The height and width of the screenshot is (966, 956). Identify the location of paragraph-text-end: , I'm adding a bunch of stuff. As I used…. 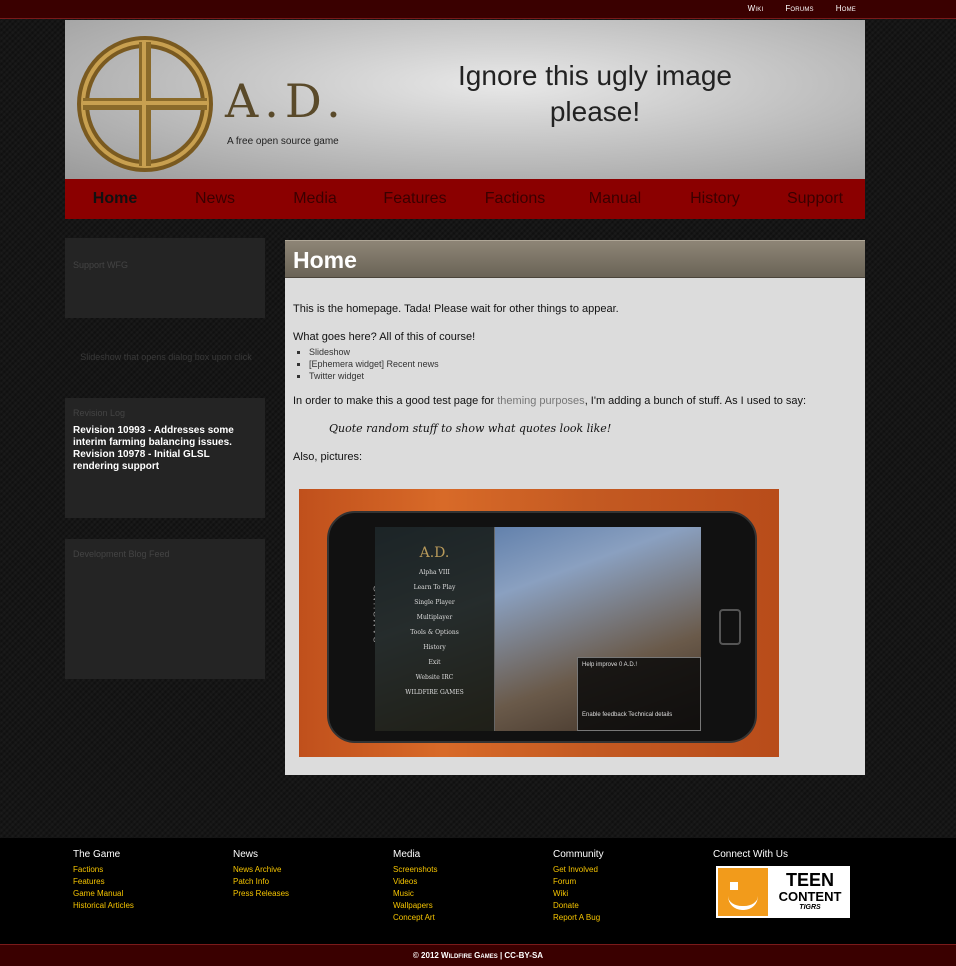
(695, 401).